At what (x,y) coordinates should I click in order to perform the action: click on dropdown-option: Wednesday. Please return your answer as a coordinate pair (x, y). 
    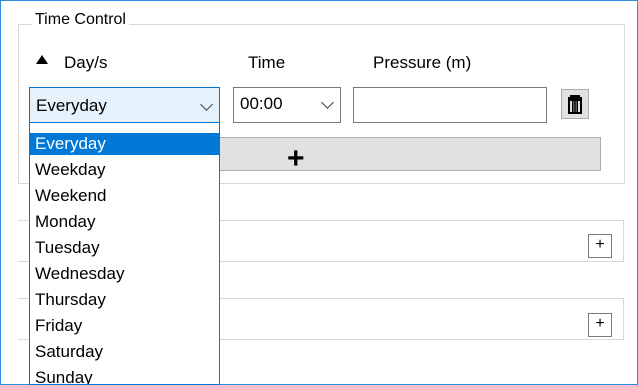
    Looking at the image, I should click on (124, 274).